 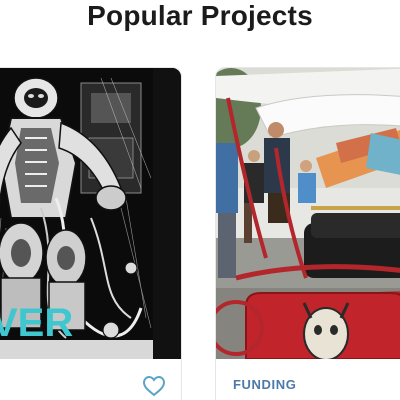 What do you see at coordinates (154, 386) in the screenshot?
I see `heart-outline-icon` at bounding box center [154, 386].